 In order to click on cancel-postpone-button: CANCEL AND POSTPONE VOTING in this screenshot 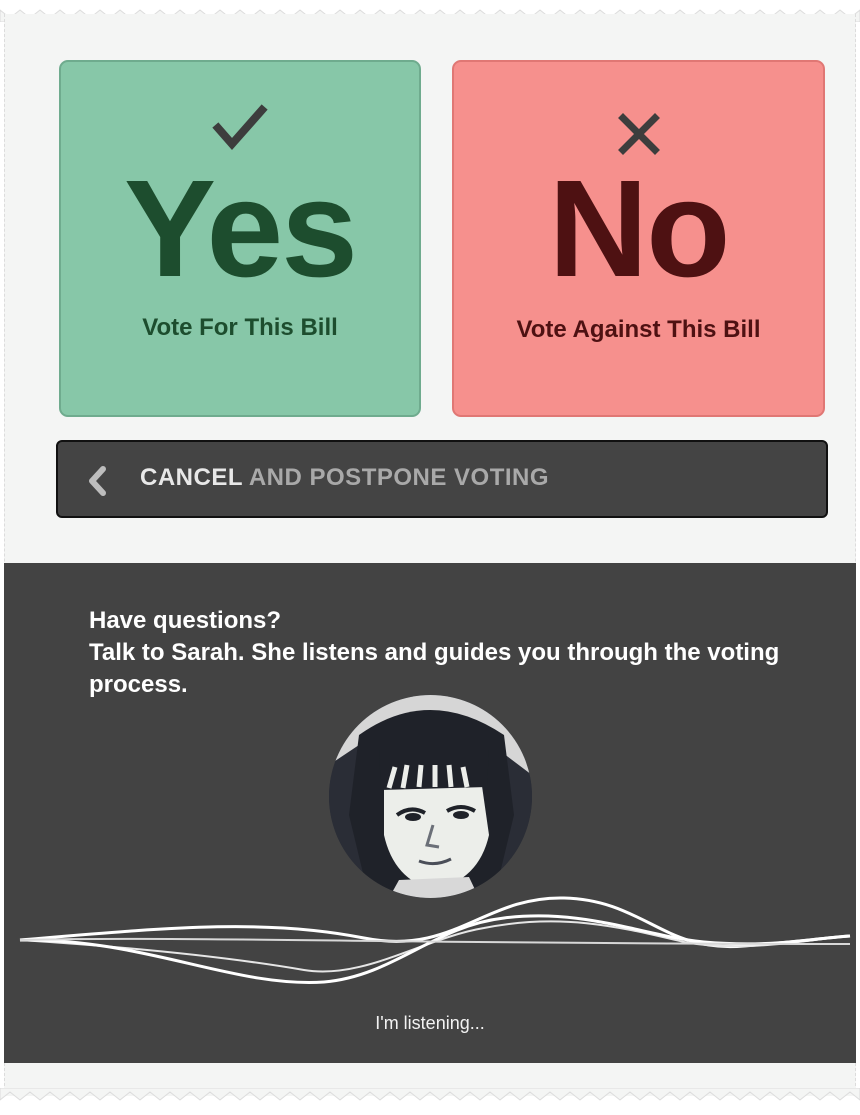, I will do `click(442, 479)`.